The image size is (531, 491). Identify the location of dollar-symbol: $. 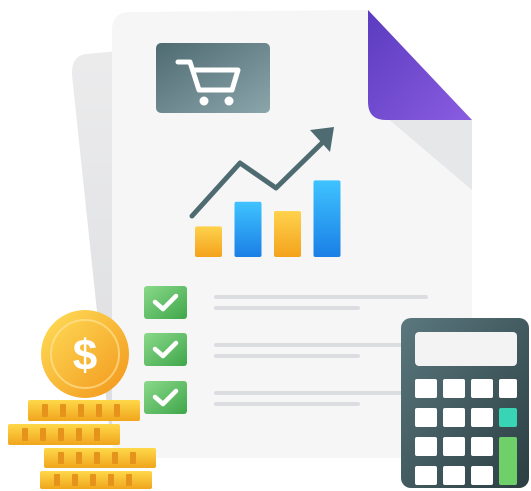
(85, 355).